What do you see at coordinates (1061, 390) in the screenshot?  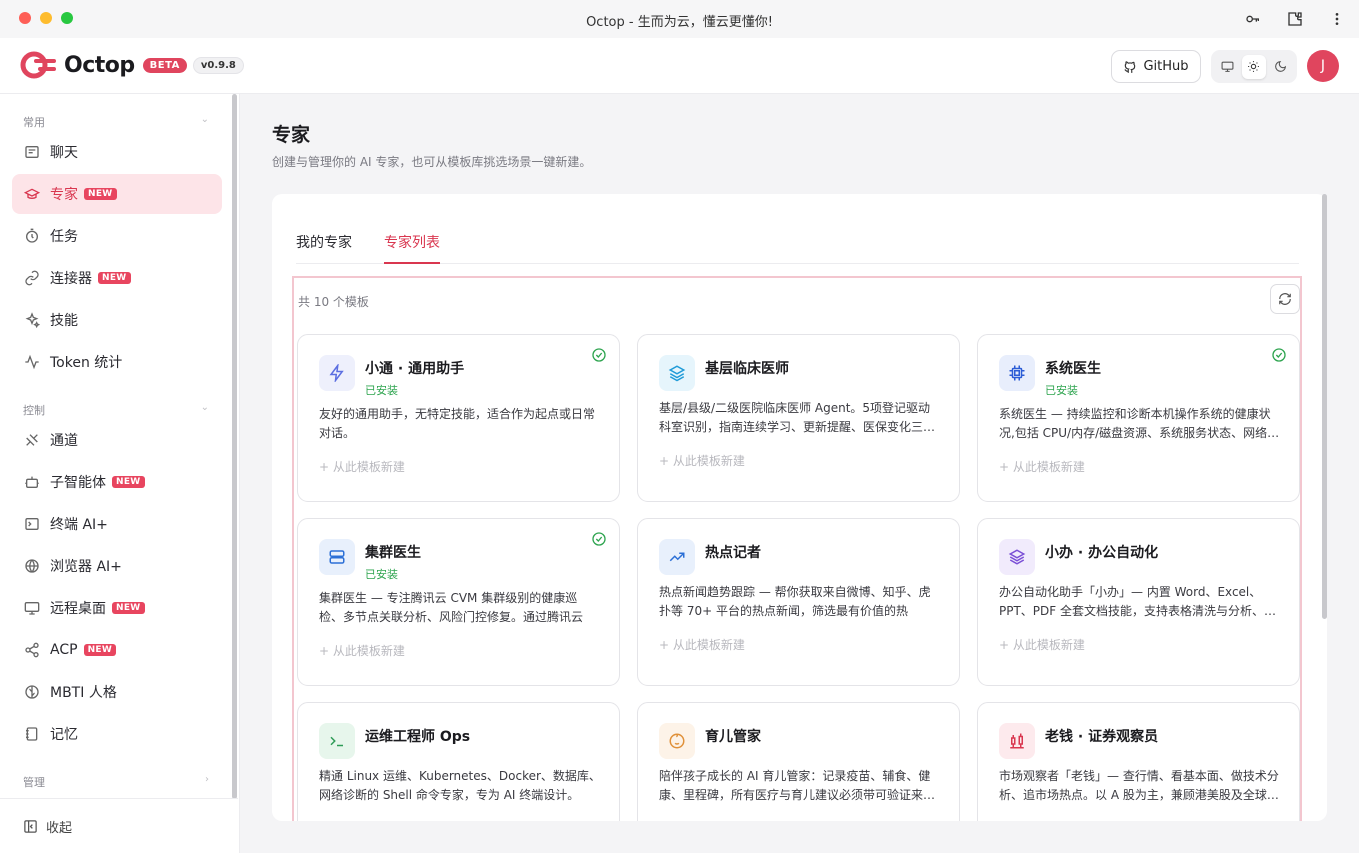 I see `installed-label: 已安装` at bounding box center [1061, 390].